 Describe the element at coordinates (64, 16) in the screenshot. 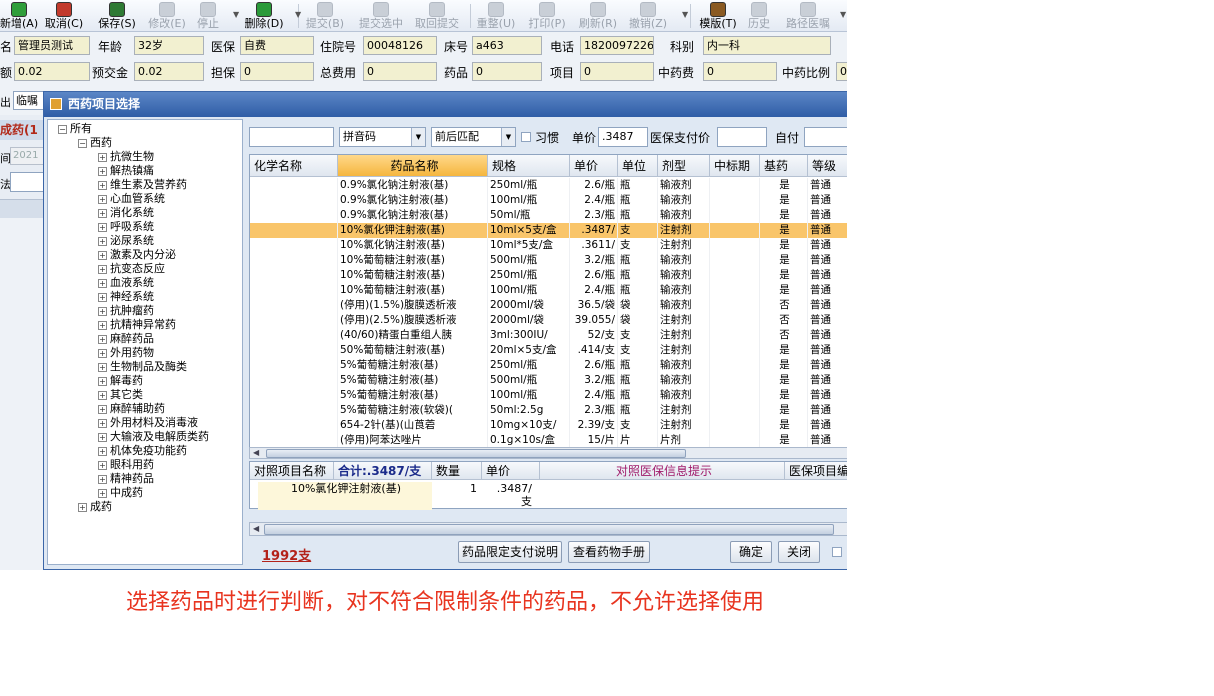

I see `toolbar-button-1: 取消(C)` at that location.